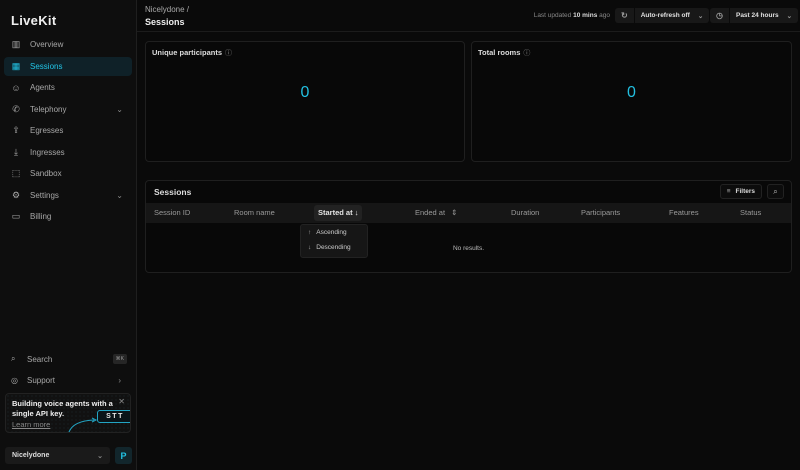 This screenshot has width=800, height=470. Describe the element at coordinates (172, 213) in the screenshot. I see `column-session-id: Session ID` at that location.